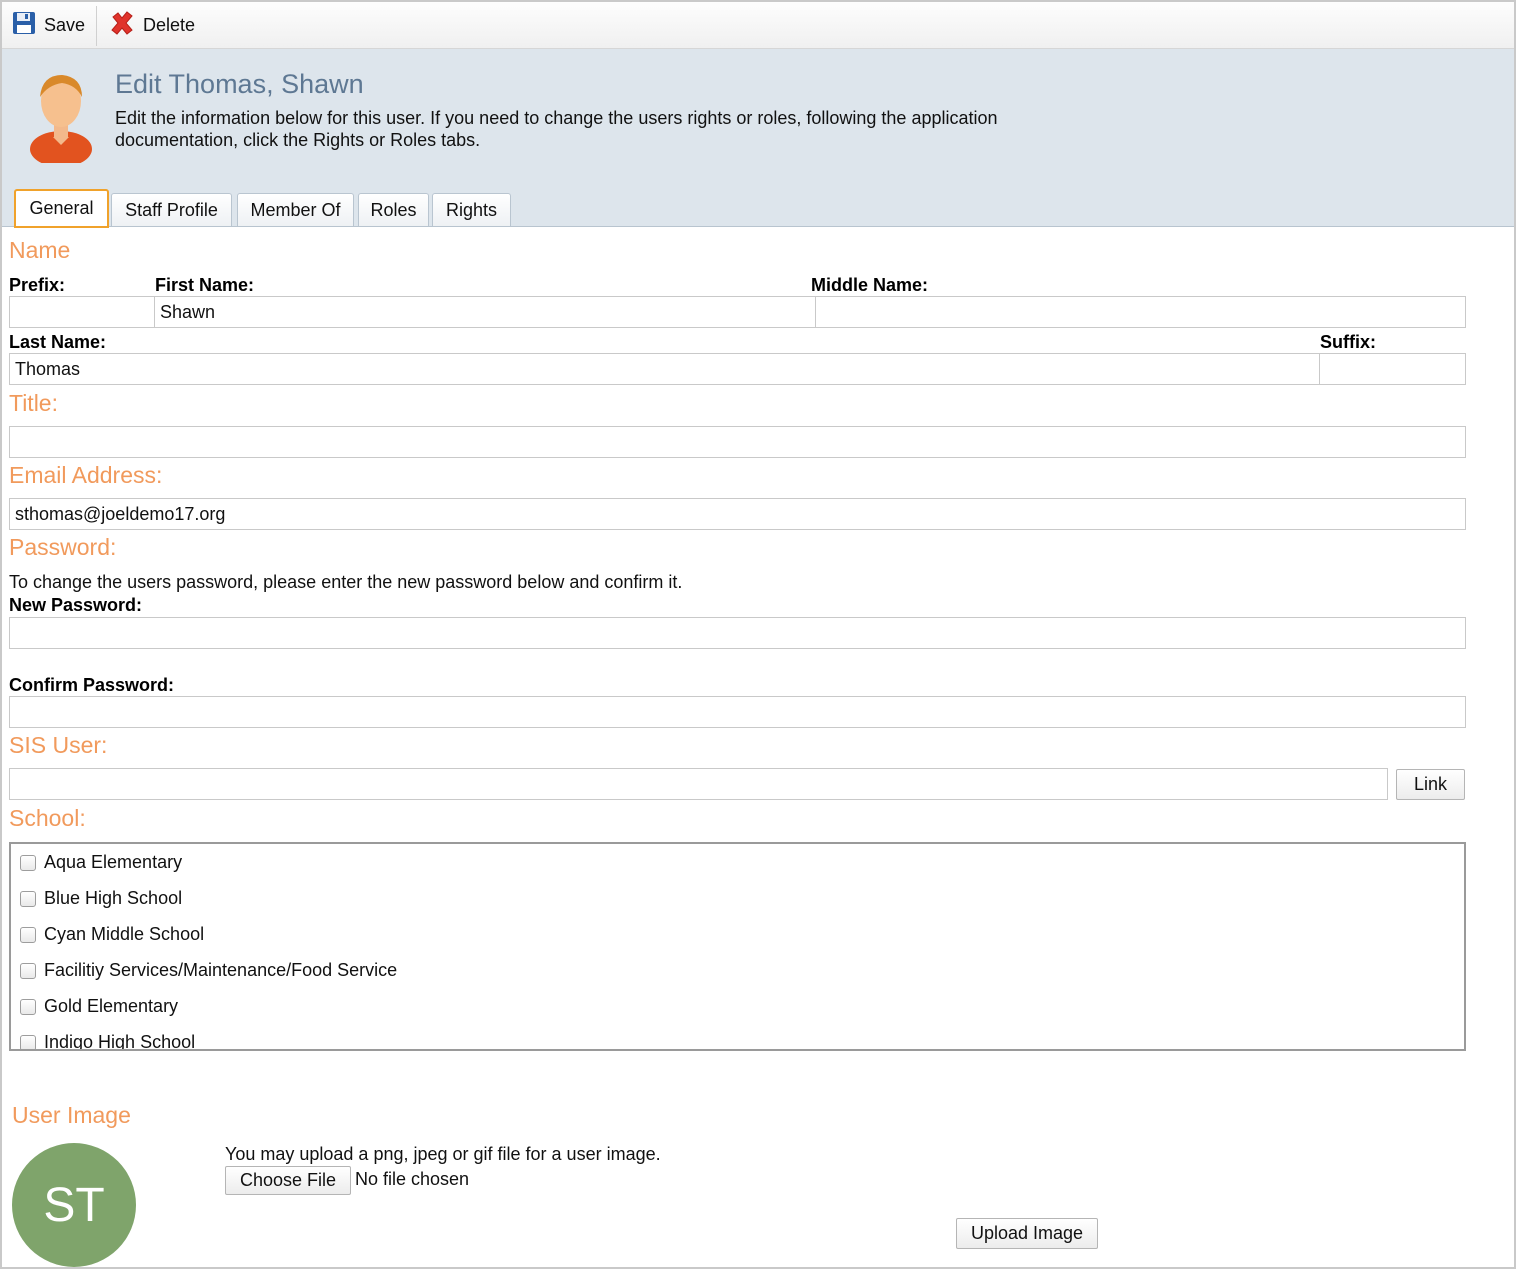 This screenshot has width=1516, height=1269. I want to click on prefix-label: Prefix:, so click(37, 285).